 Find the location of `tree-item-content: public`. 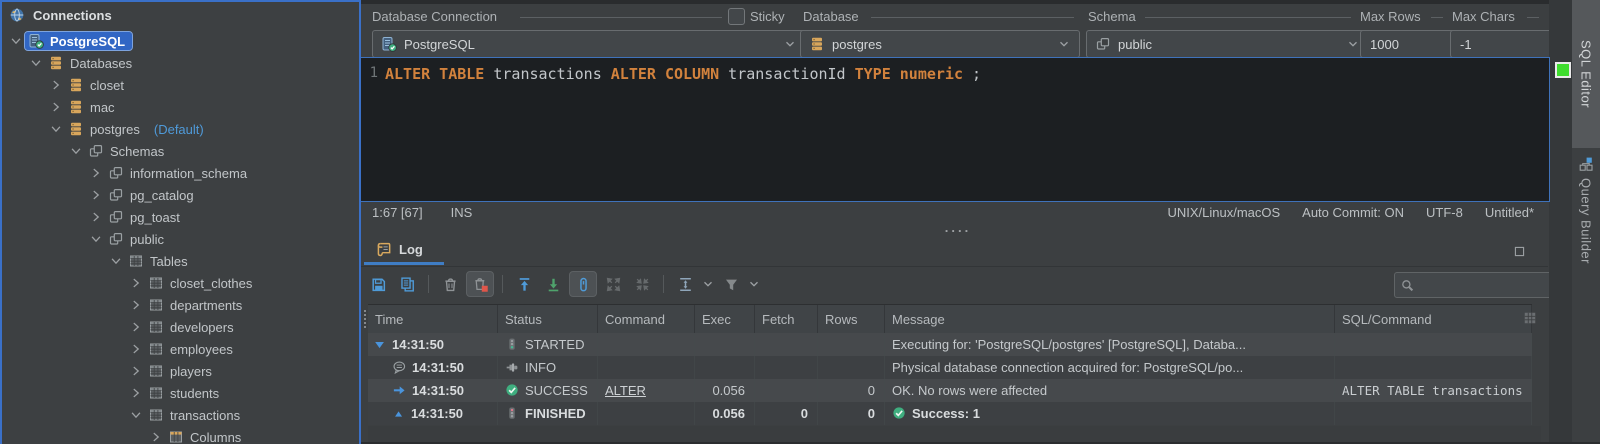

tree-item-content: public is located at coordinates (138, 239).